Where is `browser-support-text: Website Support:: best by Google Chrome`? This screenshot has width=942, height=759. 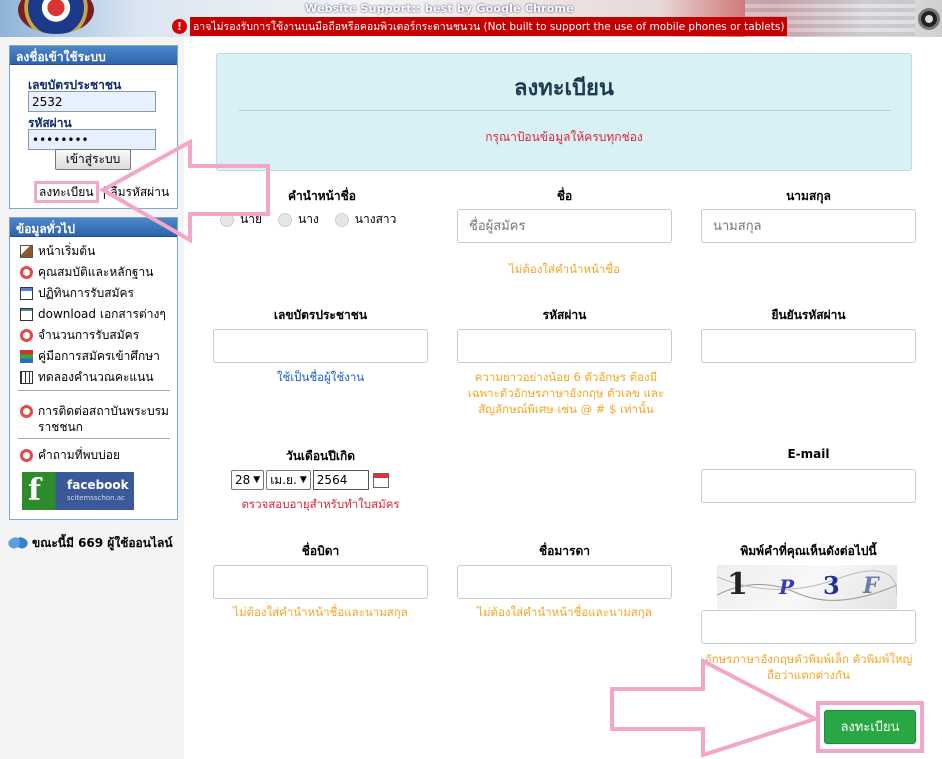 browser-support-text: Website Support:: best by Google Chrome is located at coordinates (439, 8).